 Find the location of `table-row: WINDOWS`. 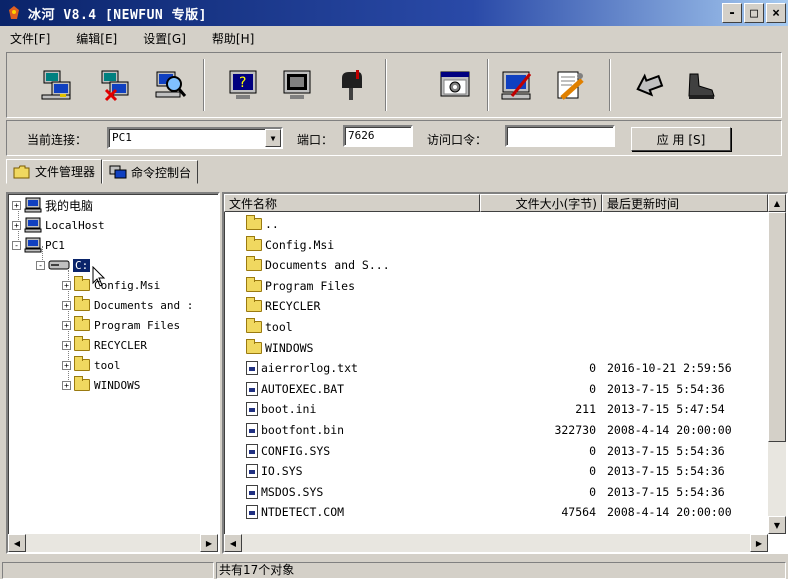

table-row: WINDOWS is located at coordinates (494, 348).